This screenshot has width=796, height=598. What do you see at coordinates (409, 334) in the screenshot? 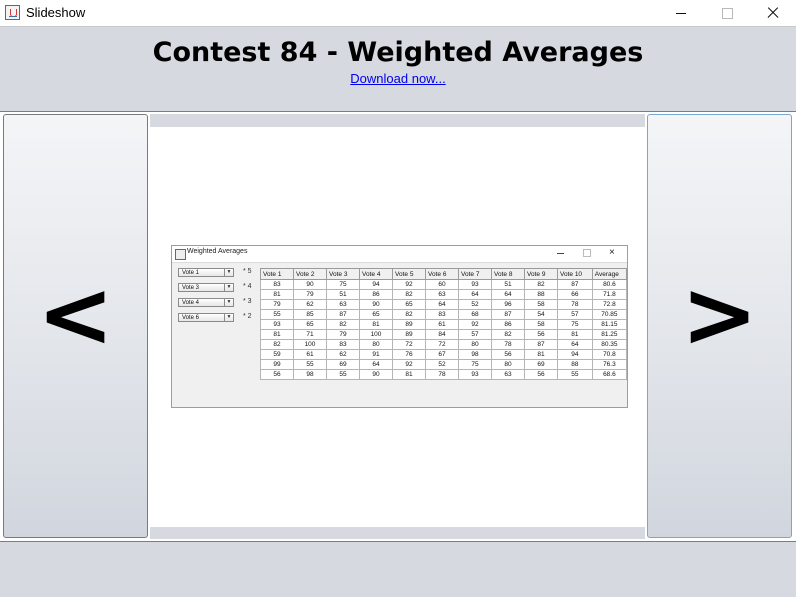
I see `table-cell: 89` at bounding box center [409, 334].